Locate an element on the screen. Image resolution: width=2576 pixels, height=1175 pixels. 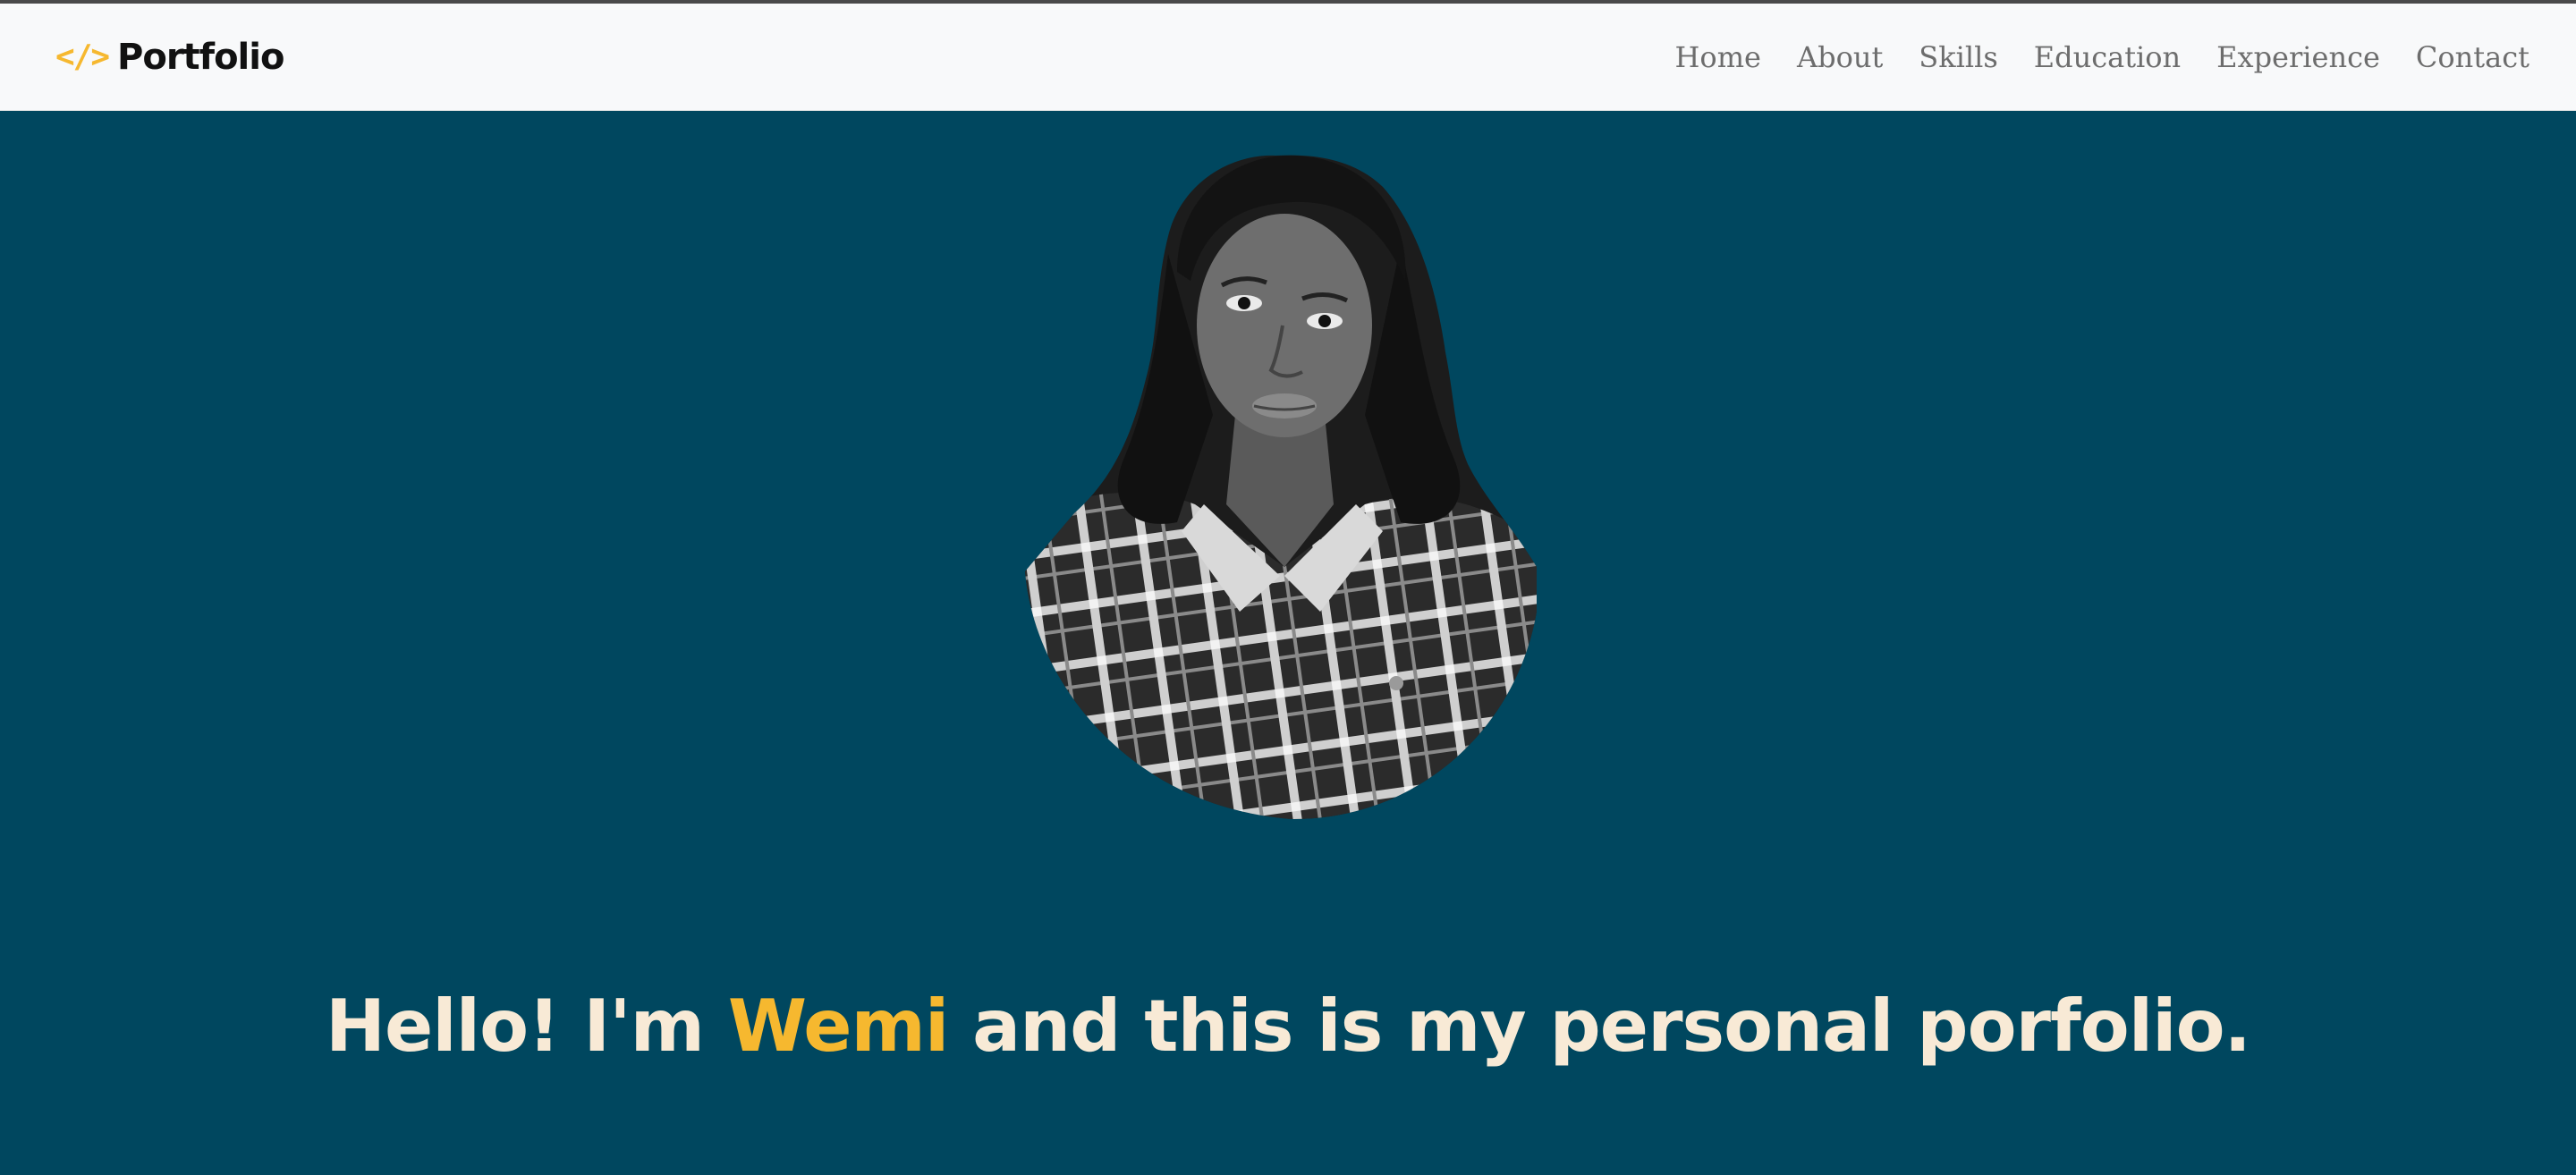
headline-rest: and this is my personal porfolio. is located at coordinates (1599, 1026).